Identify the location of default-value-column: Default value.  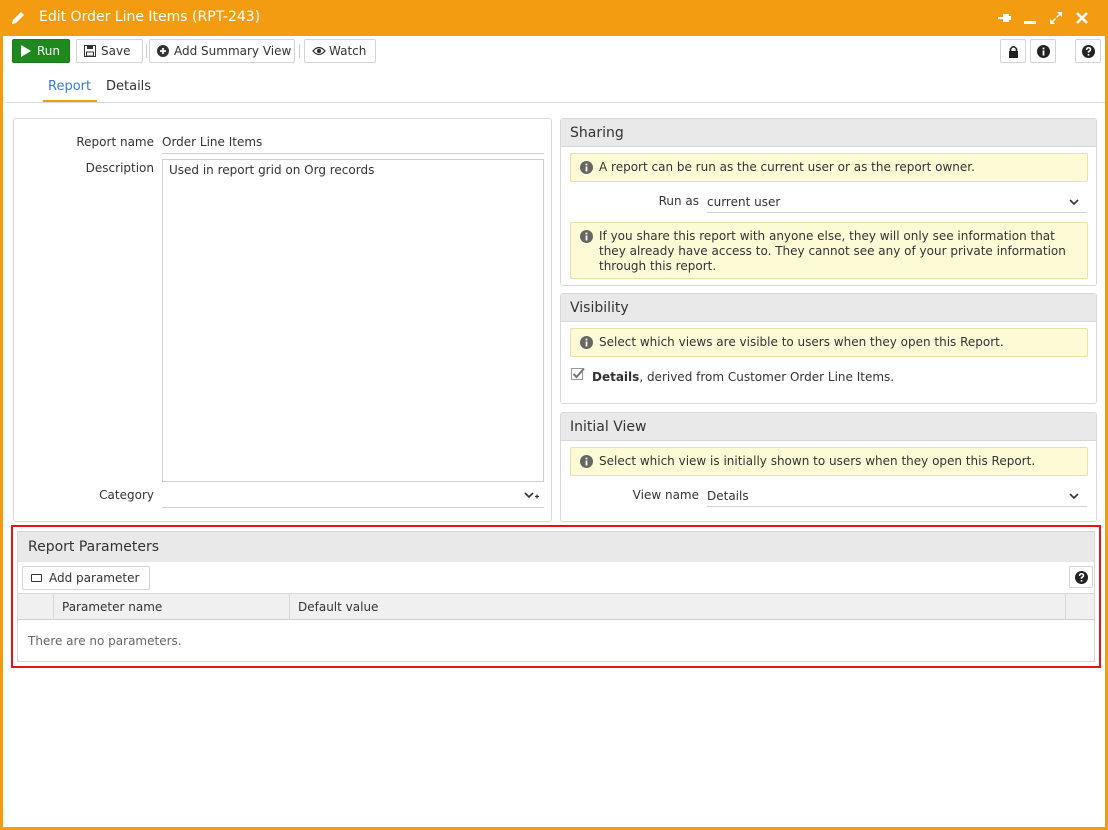
(678, 607).